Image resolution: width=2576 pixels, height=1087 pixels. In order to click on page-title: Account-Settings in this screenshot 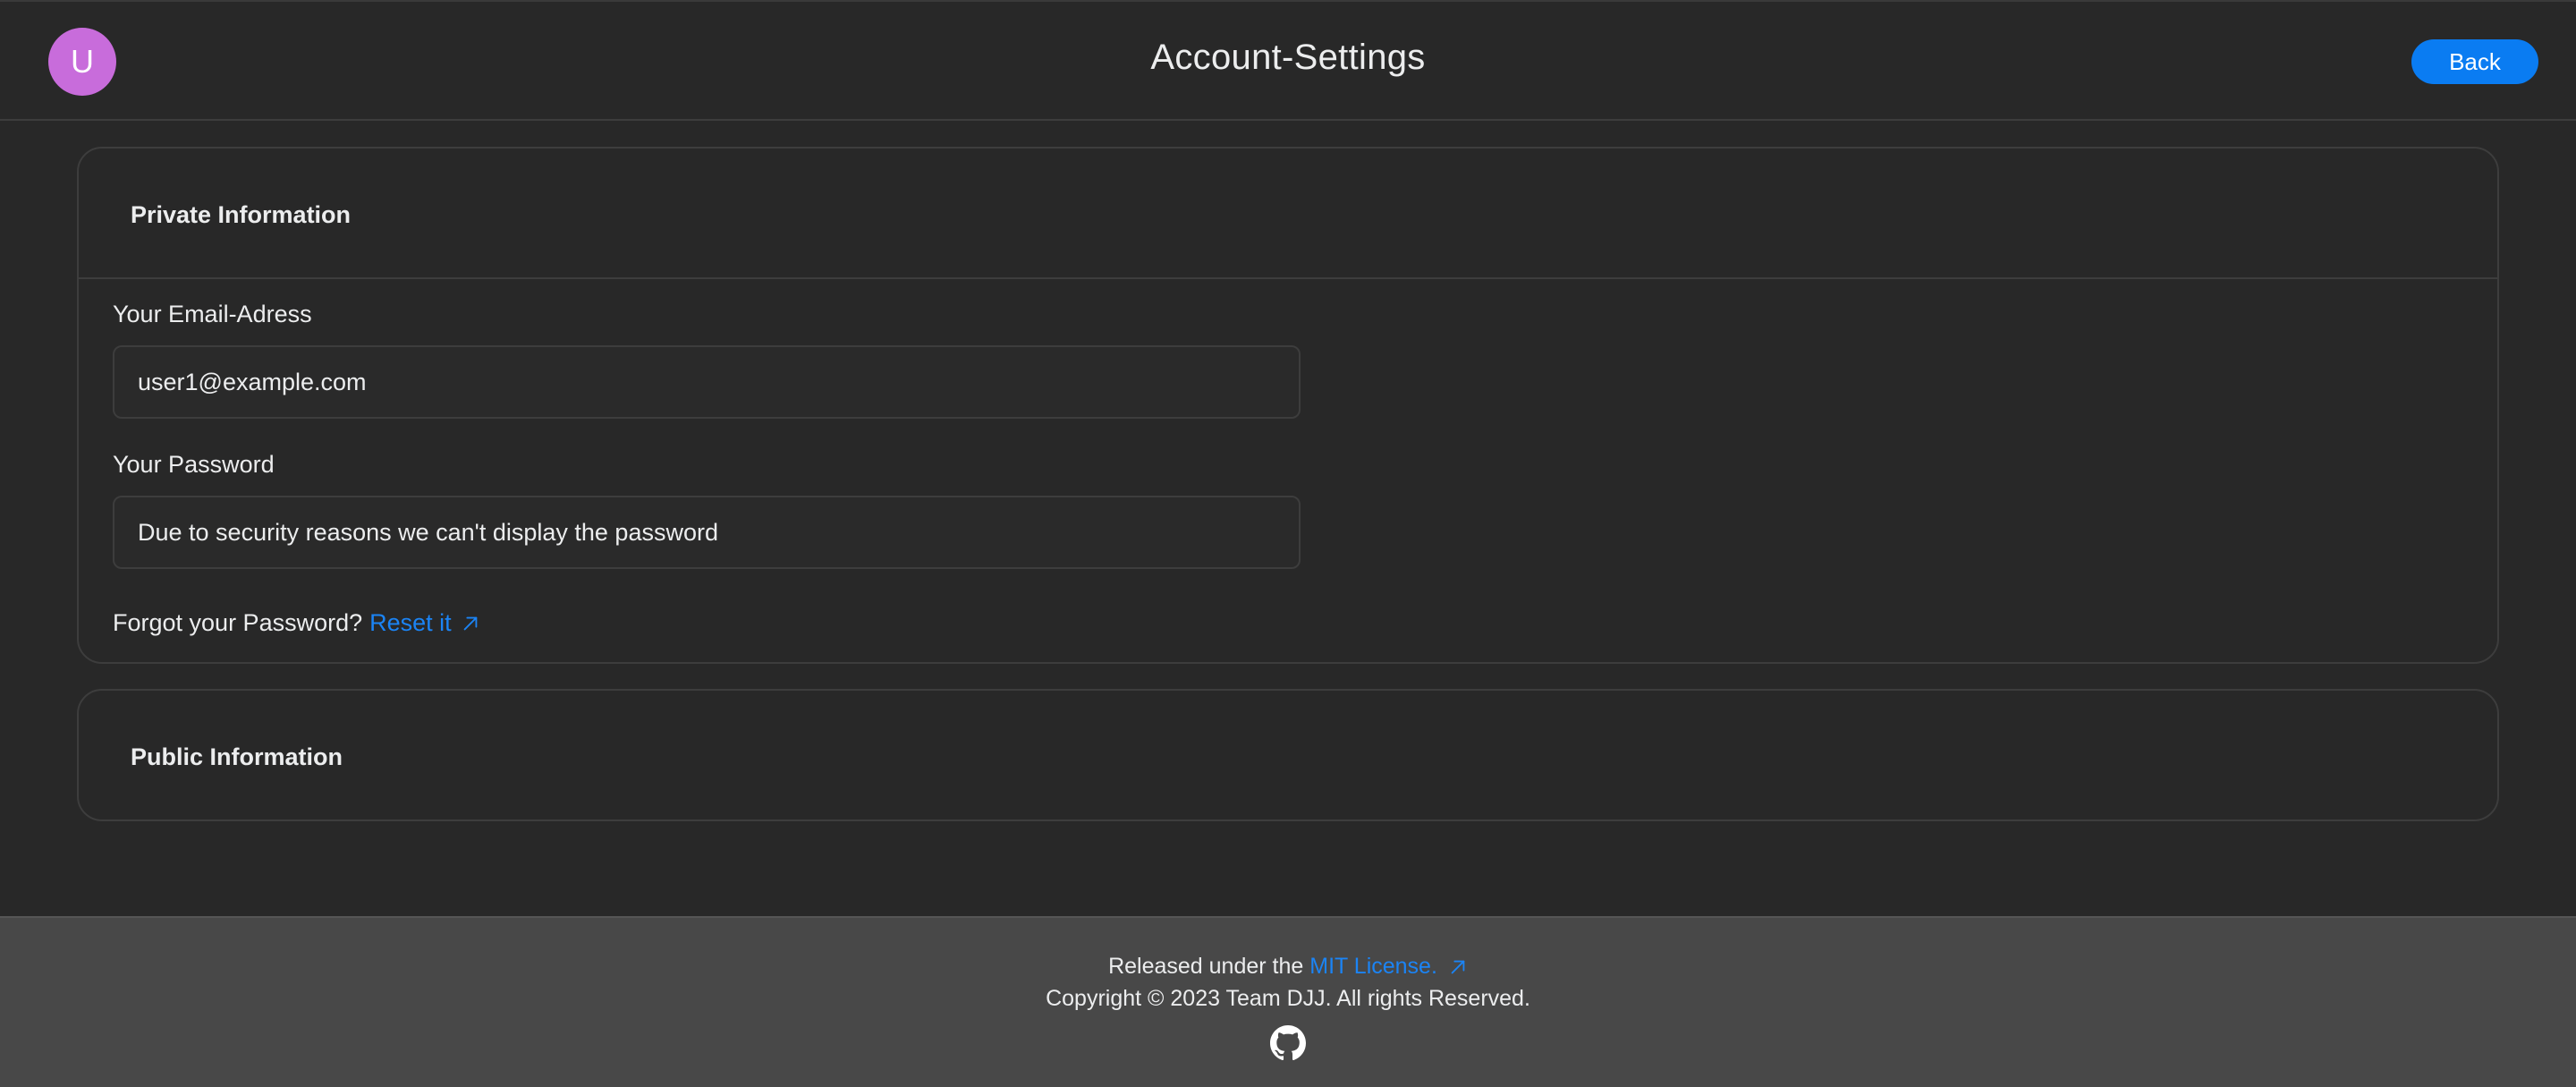, I will do `click(1288, 57)`.